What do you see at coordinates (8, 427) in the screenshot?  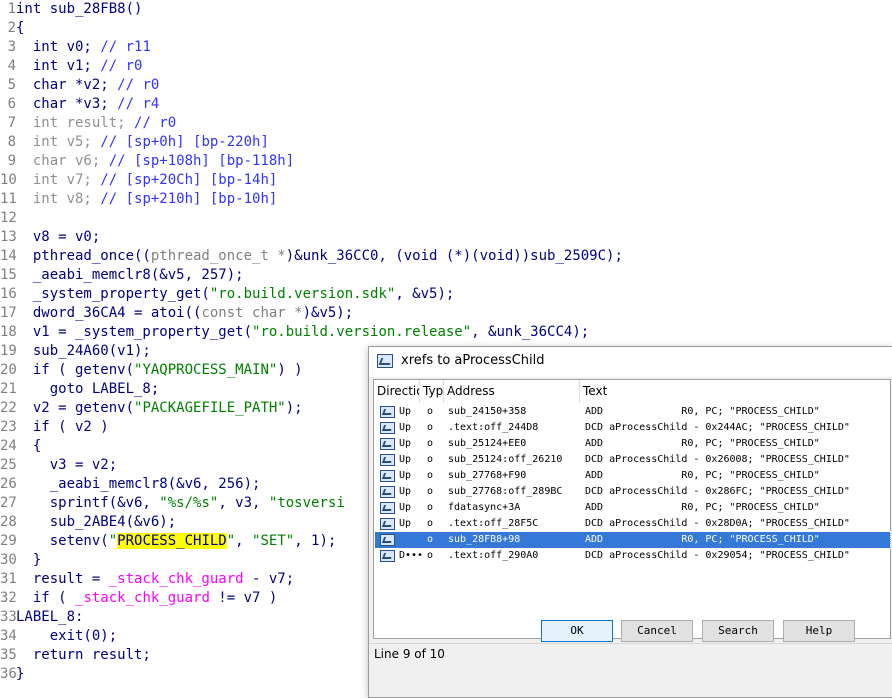 I see `line-number: 23` at bounding box center [8, 427].